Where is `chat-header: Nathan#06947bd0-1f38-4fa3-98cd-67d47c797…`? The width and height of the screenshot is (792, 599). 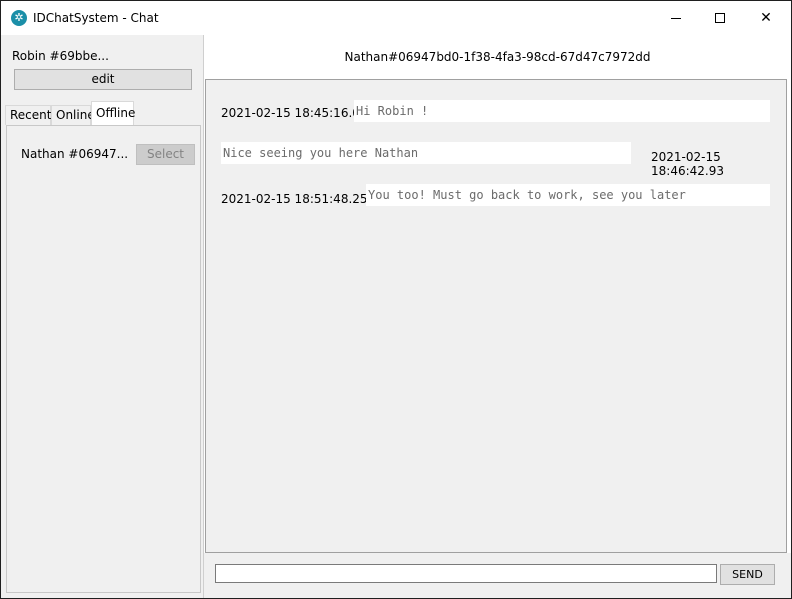
chat-header: Nathan#06947bd0-1f38-4fa3-98cd-67d47c797… is located at coordinates (497, 57).